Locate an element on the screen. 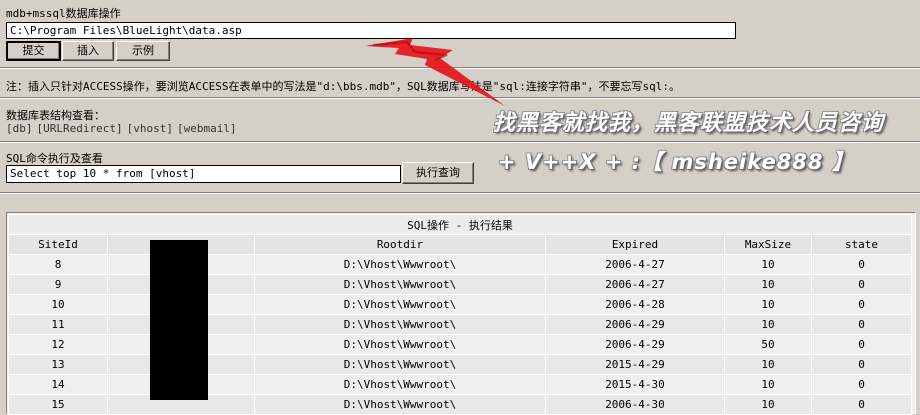 The width and height of the screenshot is (920, 415). table-cell: 2015-4-29 is located at coordinates (635, 364).